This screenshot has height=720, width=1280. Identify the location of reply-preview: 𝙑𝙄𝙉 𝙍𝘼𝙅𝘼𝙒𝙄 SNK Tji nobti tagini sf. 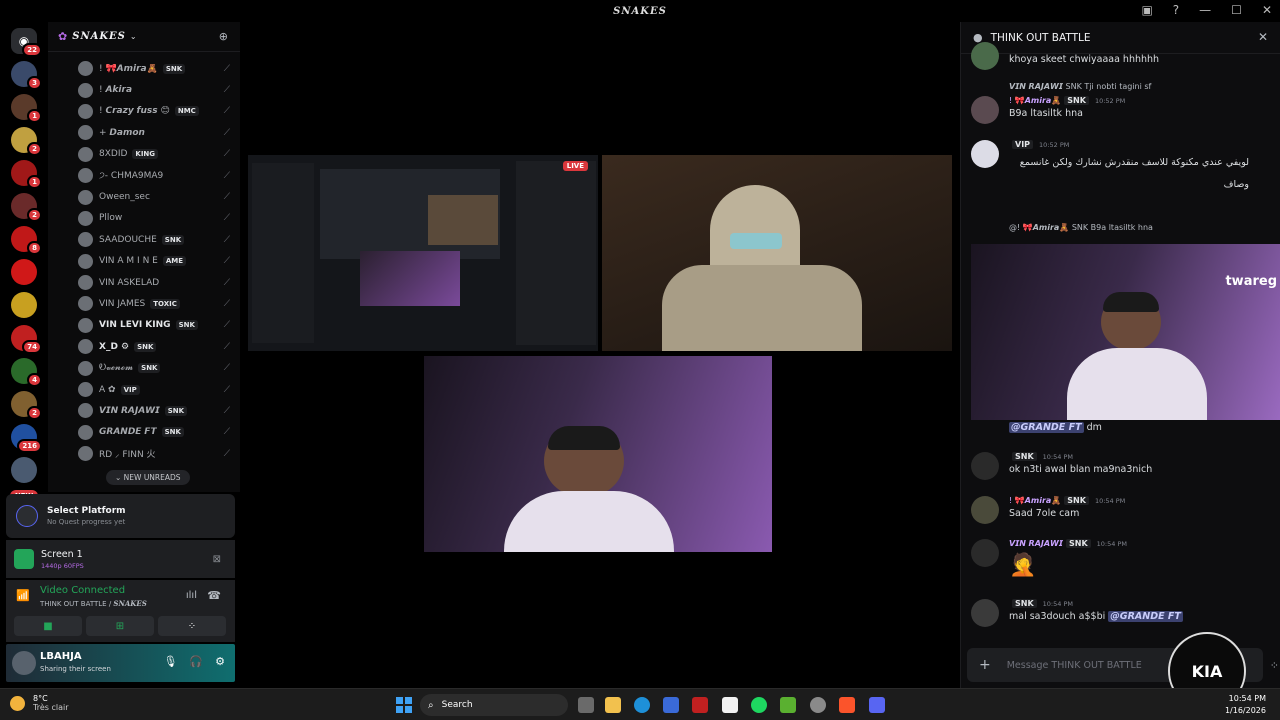
(1080, 86).